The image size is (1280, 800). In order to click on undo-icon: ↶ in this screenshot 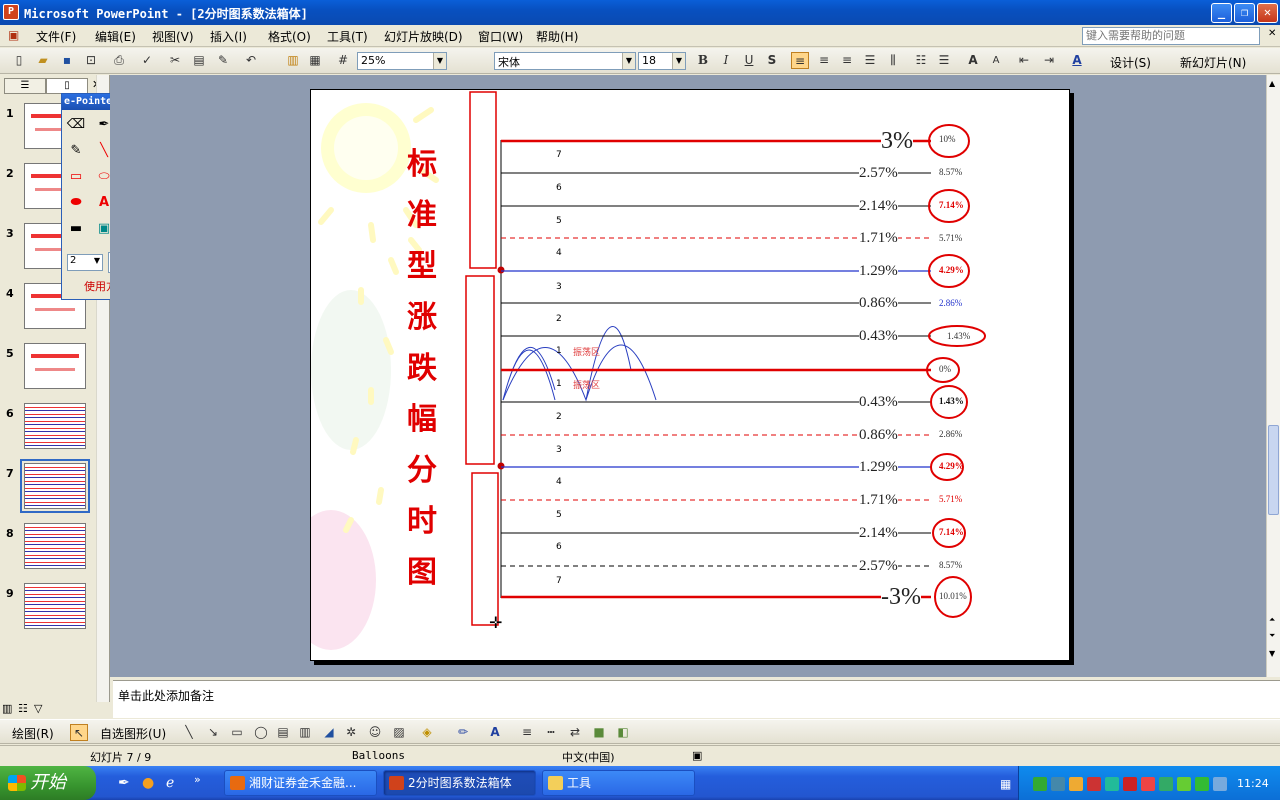, I will do `click(251, 60)`.